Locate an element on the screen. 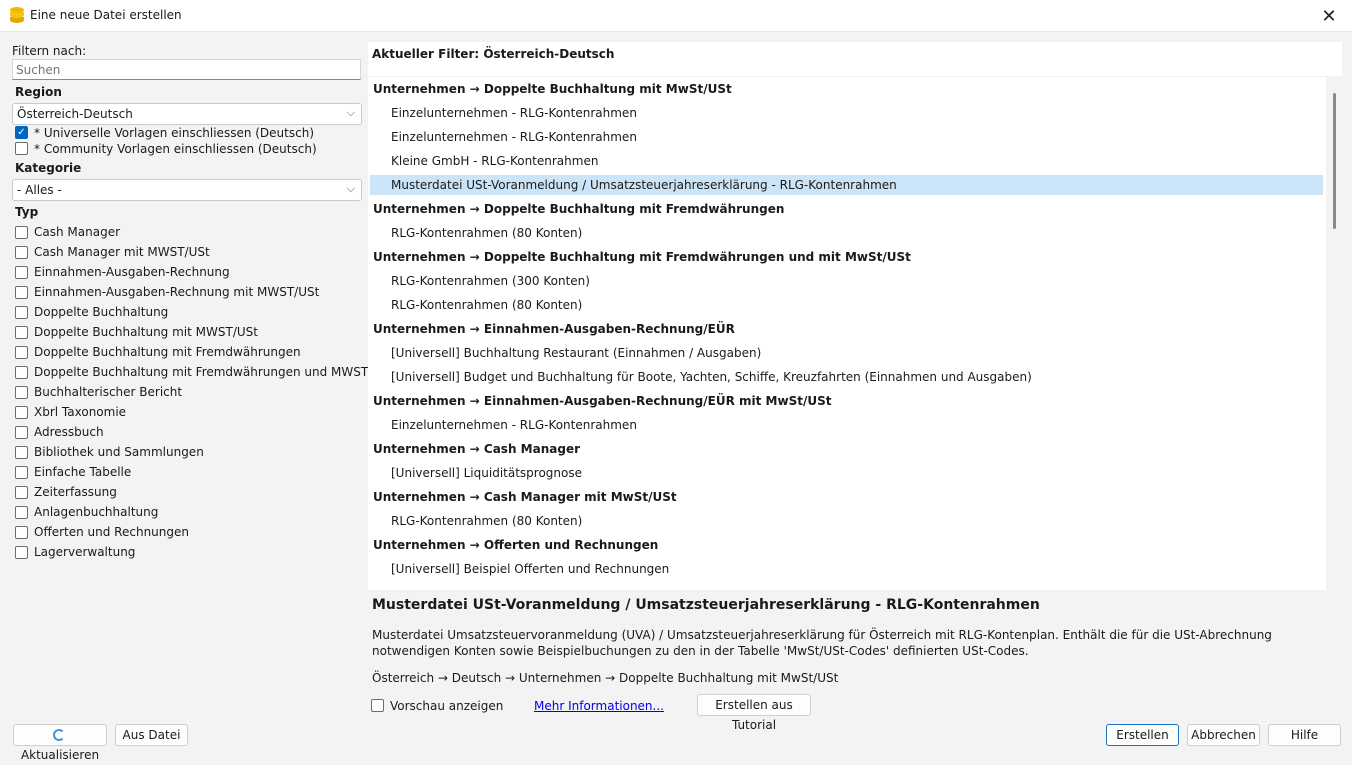  refresh-icon is located at coordinates (58, 735).